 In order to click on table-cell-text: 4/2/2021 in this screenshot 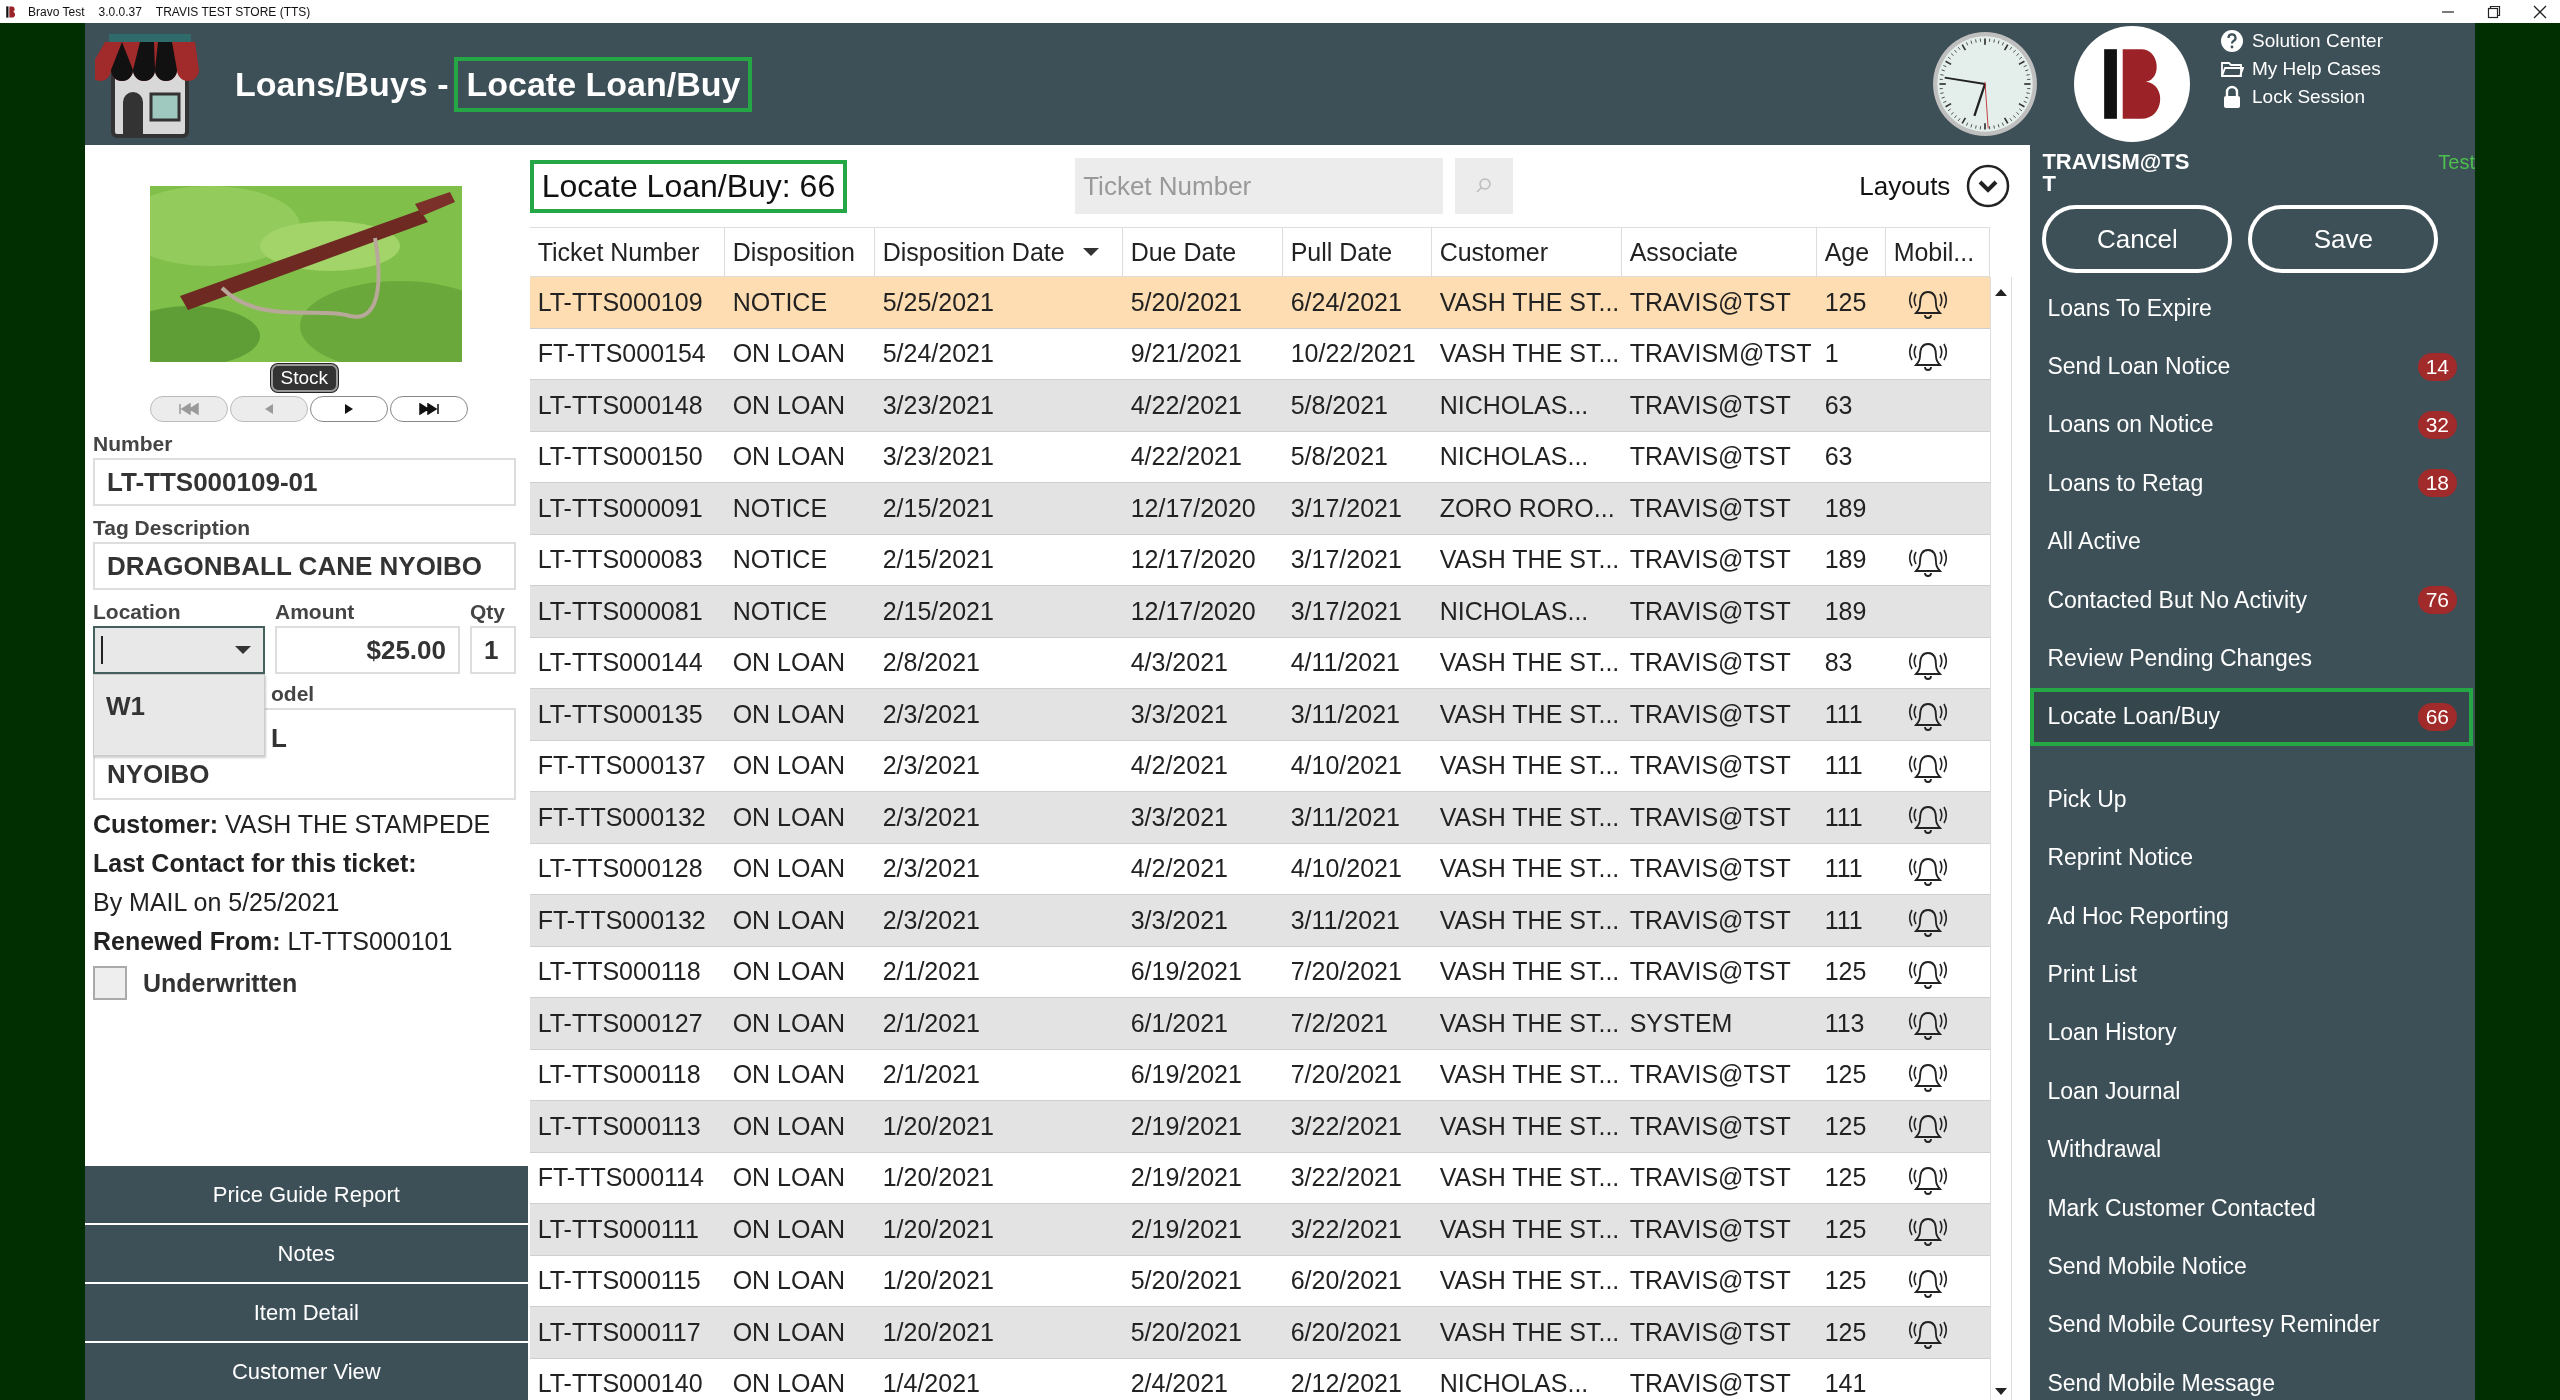, I will do `click(1179, 766)`.